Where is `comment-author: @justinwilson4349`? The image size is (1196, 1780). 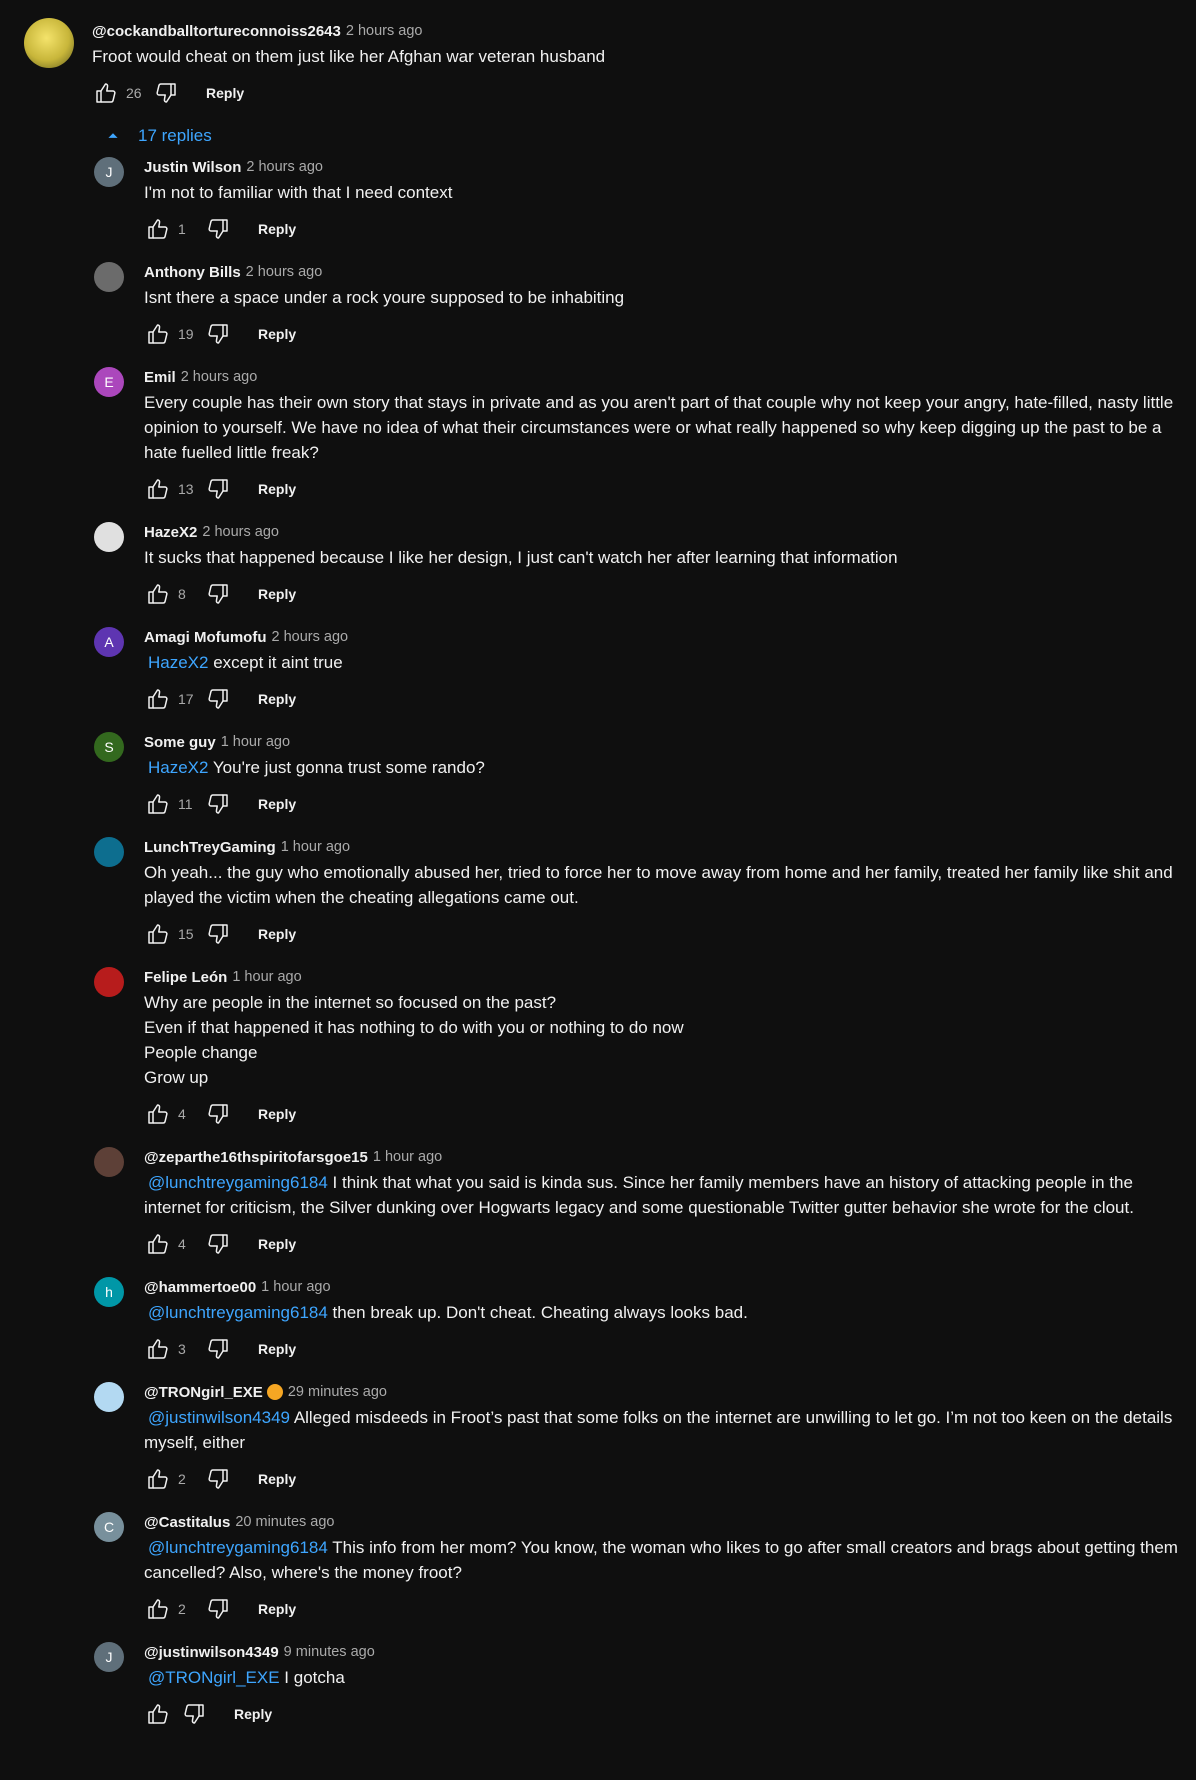
comment-author: @justinwilson4349 is located at coordinates (211, 1652).